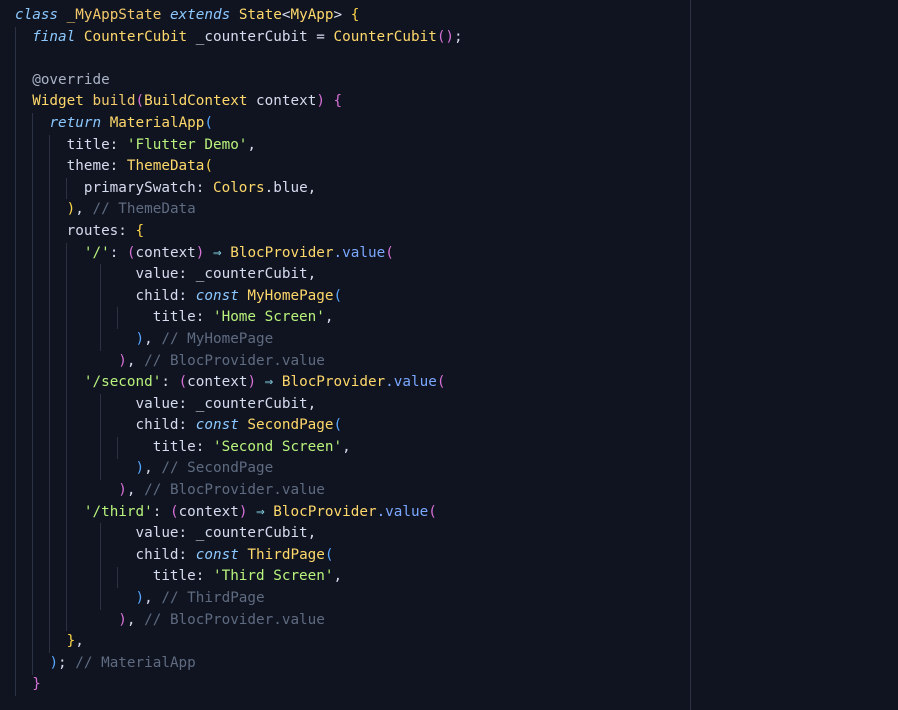 The image size is (898, 710). Describe the element at coordinates (239, 232) in the screenshot. I see `code-line: routes: {` at that location.